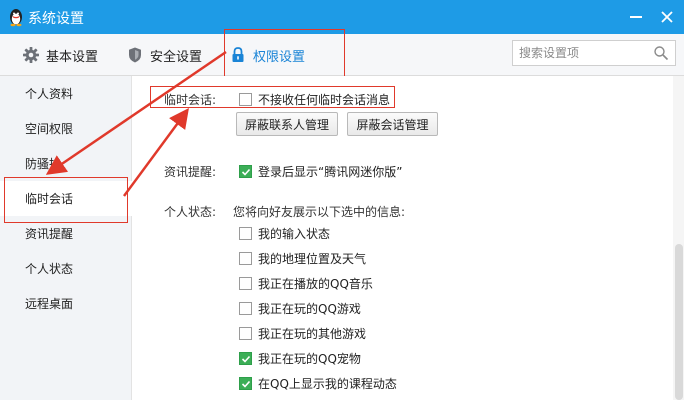  I want to click on tab-security-settings: 安全设置, so click(164, 55).